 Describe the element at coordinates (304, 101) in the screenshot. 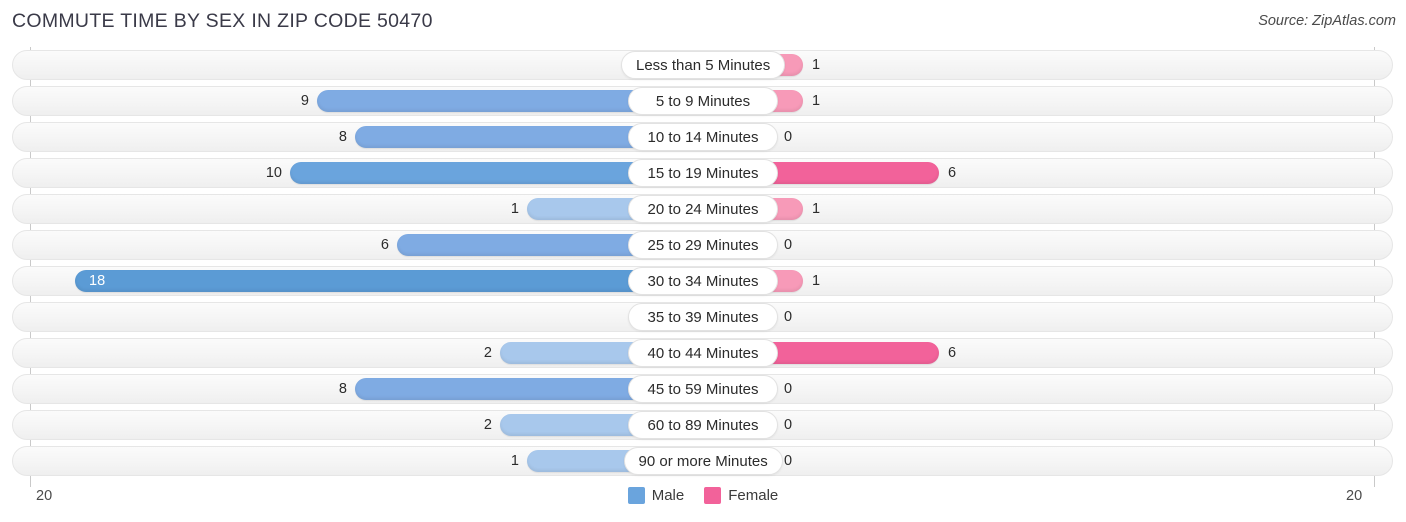

I see `male-value-label: 9` at that location.